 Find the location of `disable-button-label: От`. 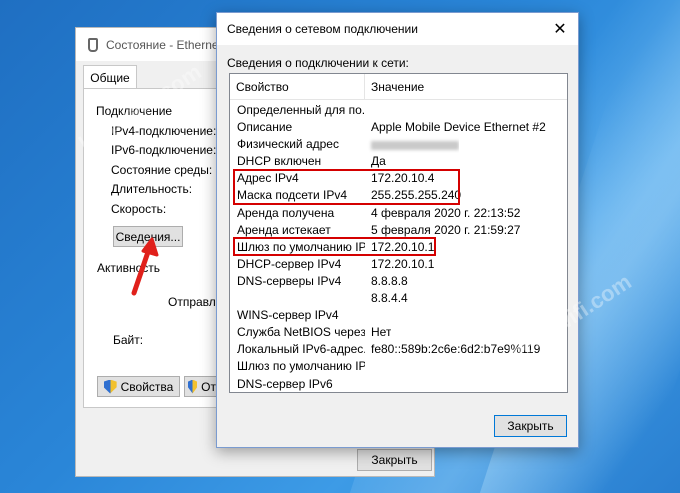

disable-button-label: От is located at coordinates (208, 386).